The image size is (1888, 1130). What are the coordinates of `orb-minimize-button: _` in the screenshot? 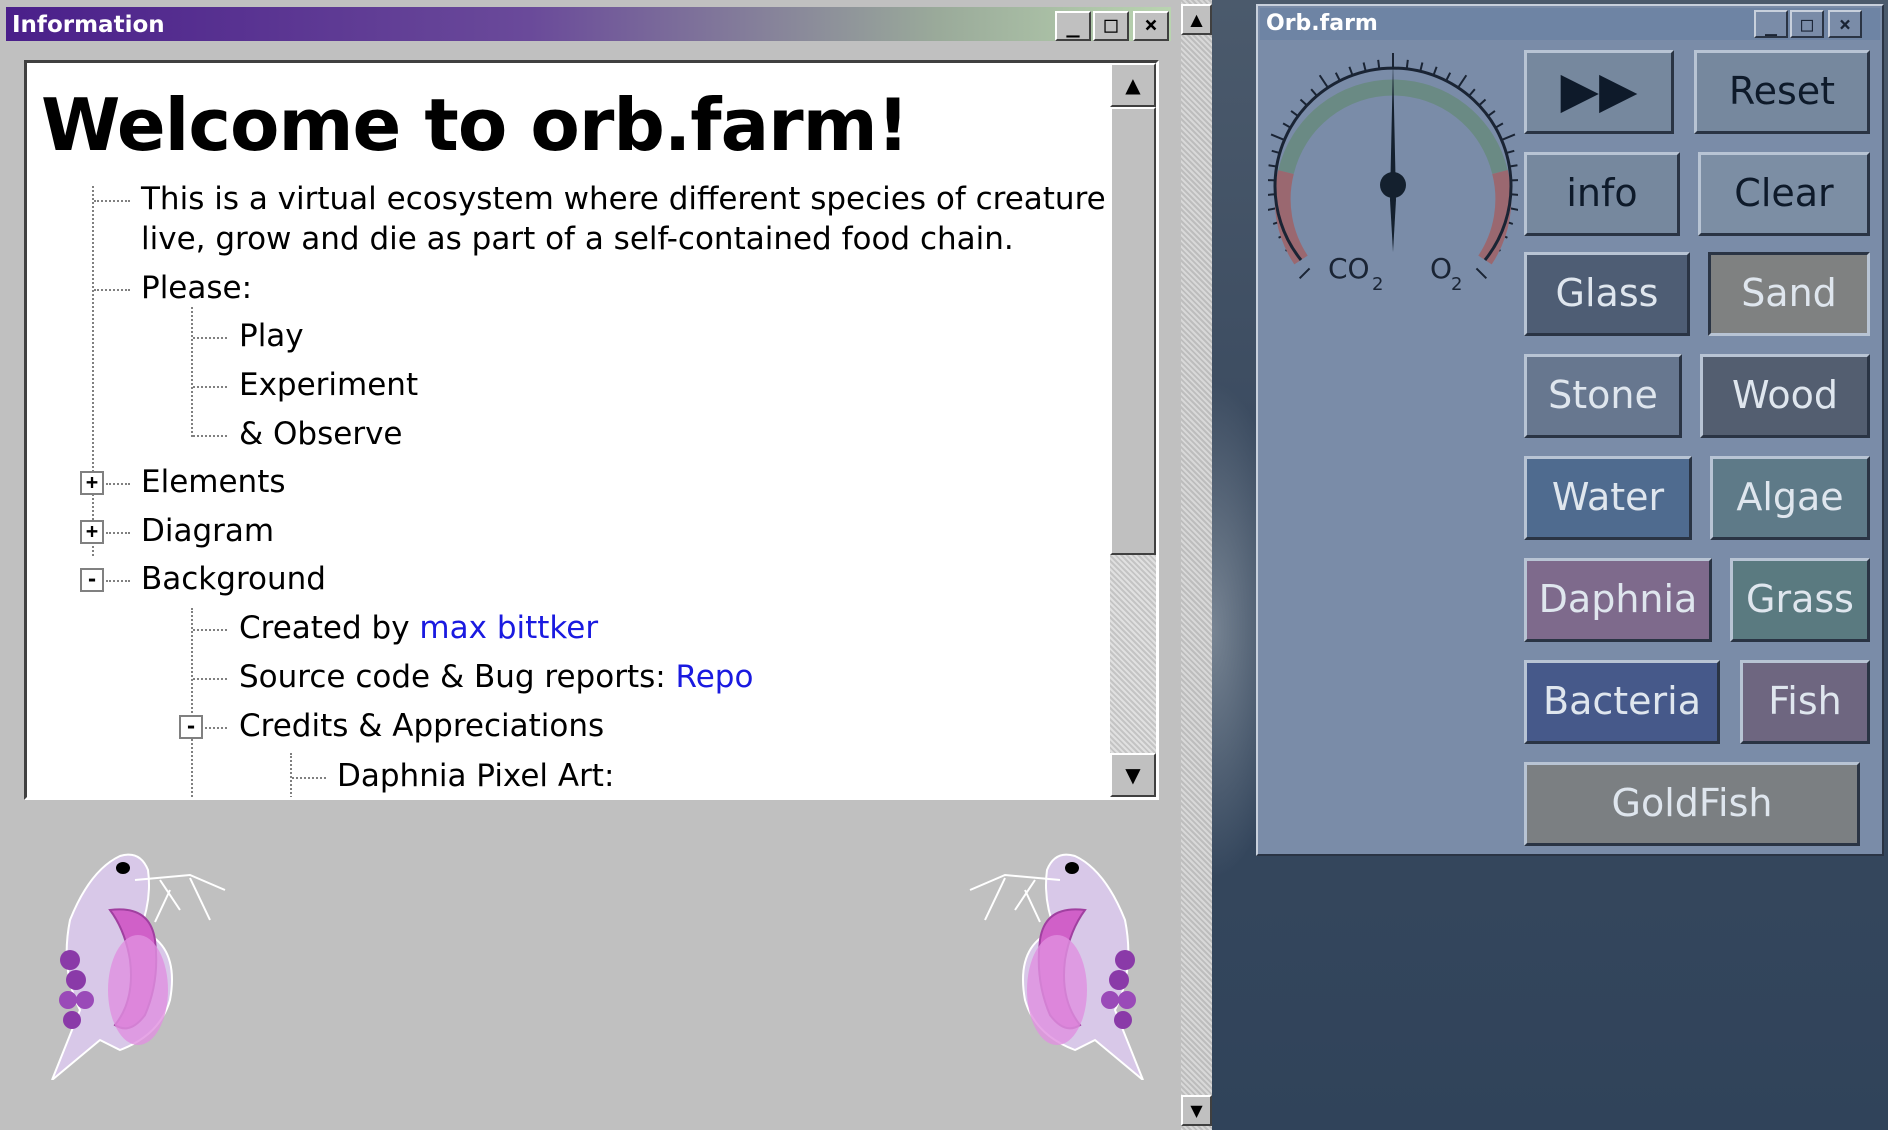 It's located at (1771, 24).